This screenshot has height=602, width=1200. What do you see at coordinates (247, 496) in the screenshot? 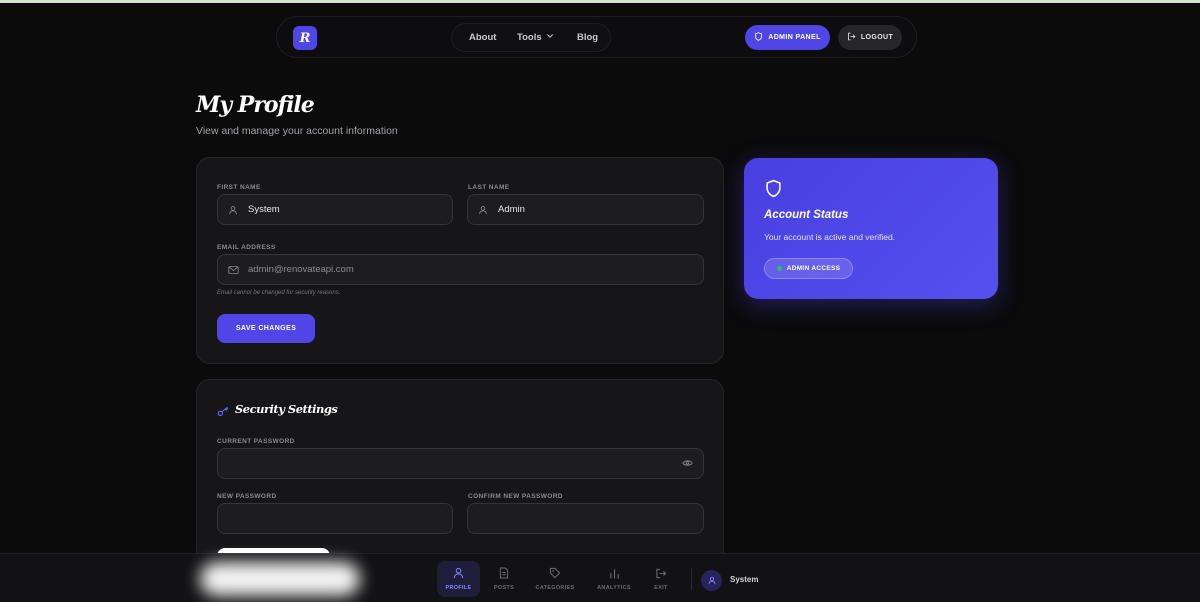
I see `new-password-label: NEW PASSWORD` at bounding box center [247, 496].